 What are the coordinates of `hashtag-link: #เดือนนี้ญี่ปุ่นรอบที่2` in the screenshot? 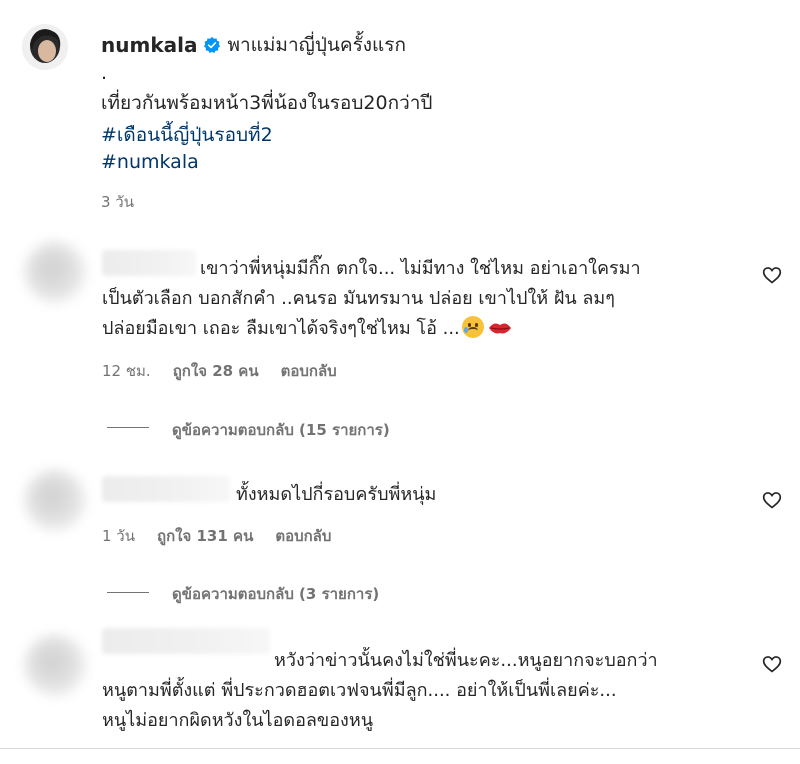 It's located at (187, 135).